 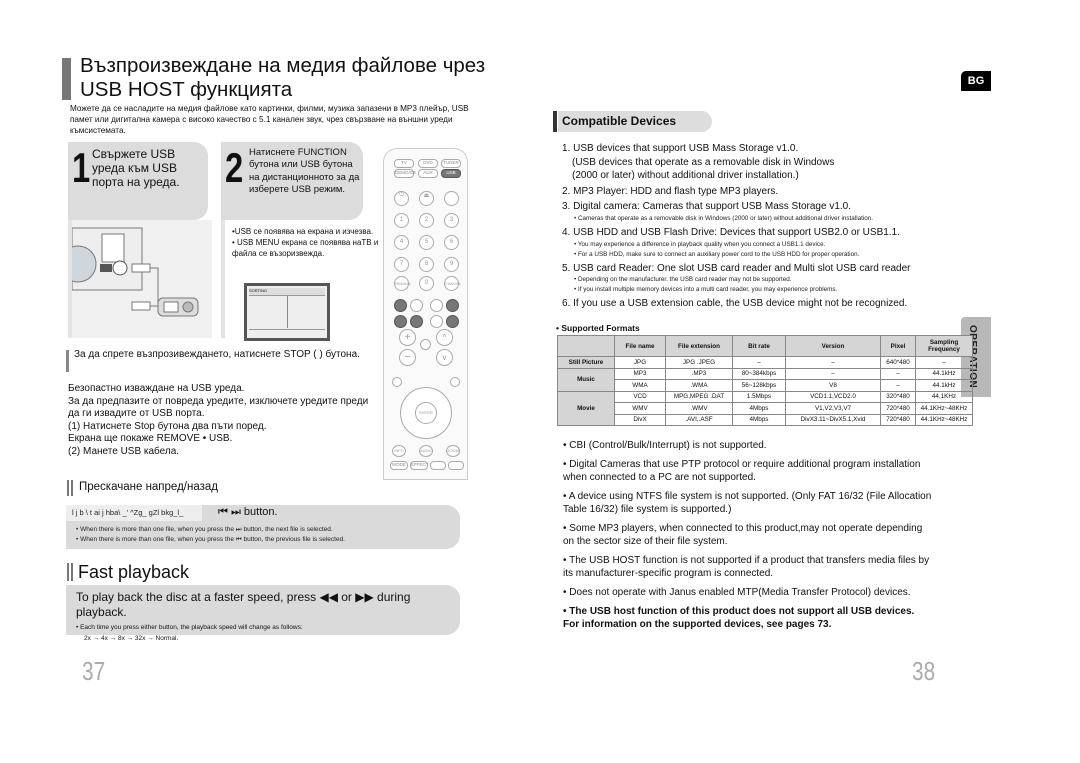 I want to click on digit-key: 8, so click(x=426, y=264).